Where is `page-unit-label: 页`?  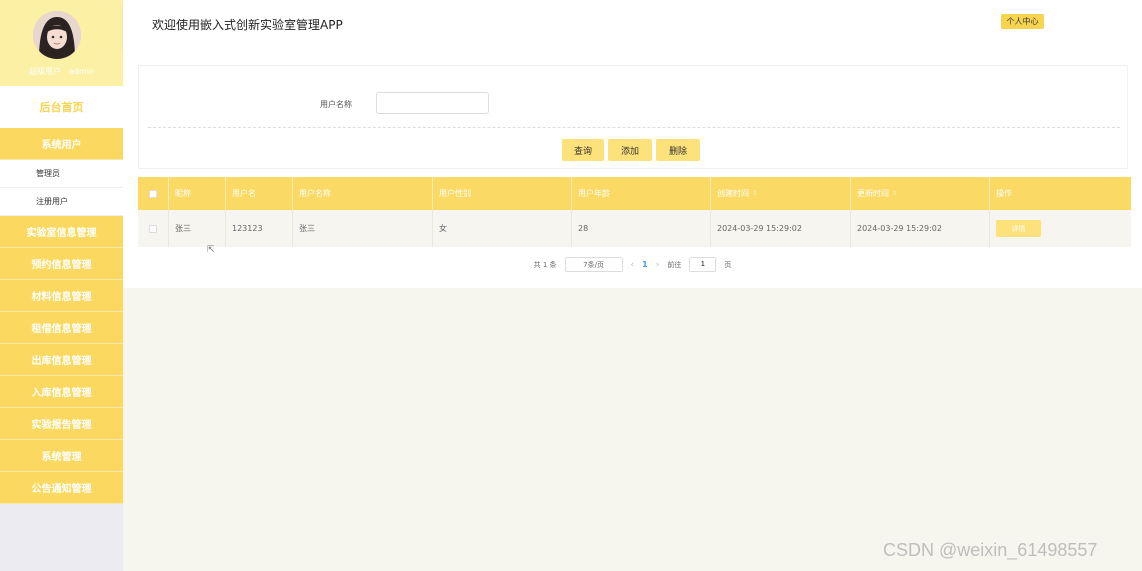 page-unit-label: 页 is located at coordinates (728, 264).